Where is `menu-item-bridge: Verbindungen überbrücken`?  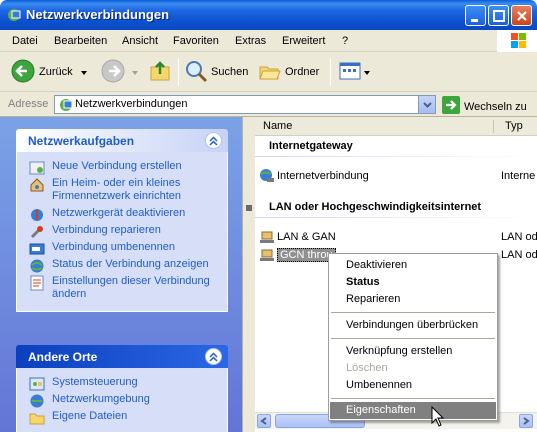 menu-item-bridge: Verbindungen überbrücken is located at coordinates (413, 325).